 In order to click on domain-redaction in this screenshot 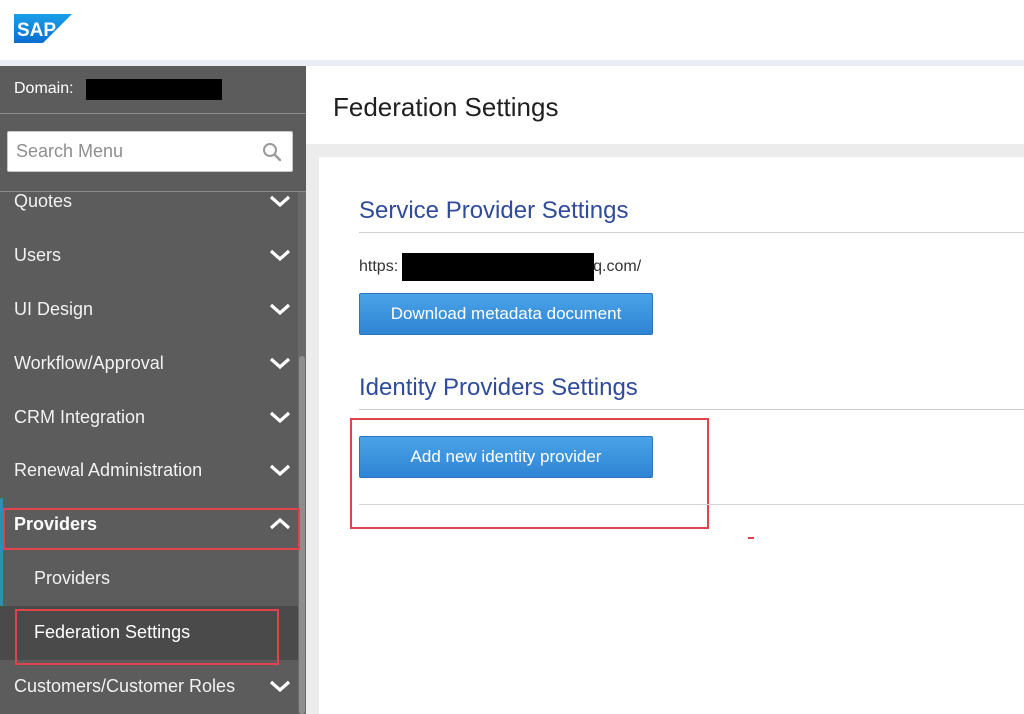, I will do `click(154, 89)`.